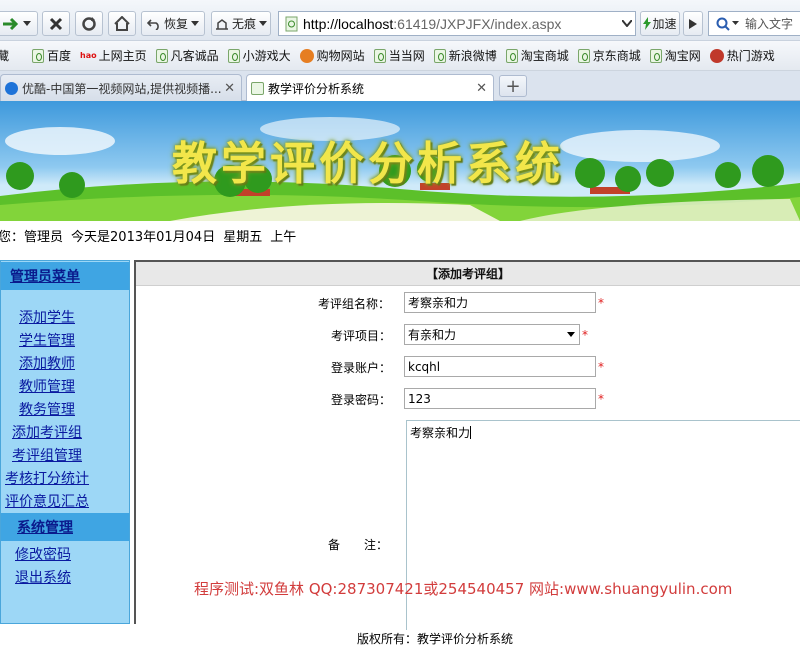 The height and width of the screenshot is (647, 800). What do you see at coordinates (472, 56) in the screenshot?
I see `favorite-label: 新浪微博` at bounding box center [472, 56].